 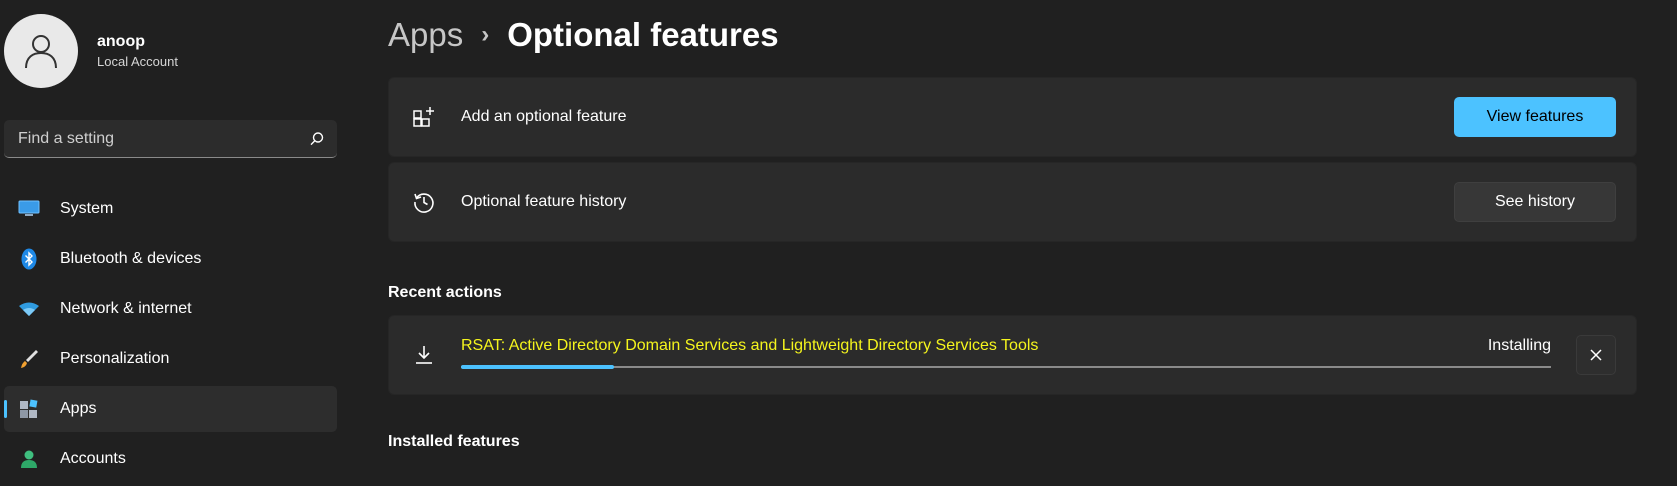 What do you see at coordinates (29, 309) in the screenshot?
I see `wifi-icon` at bounding box center [29, 309].